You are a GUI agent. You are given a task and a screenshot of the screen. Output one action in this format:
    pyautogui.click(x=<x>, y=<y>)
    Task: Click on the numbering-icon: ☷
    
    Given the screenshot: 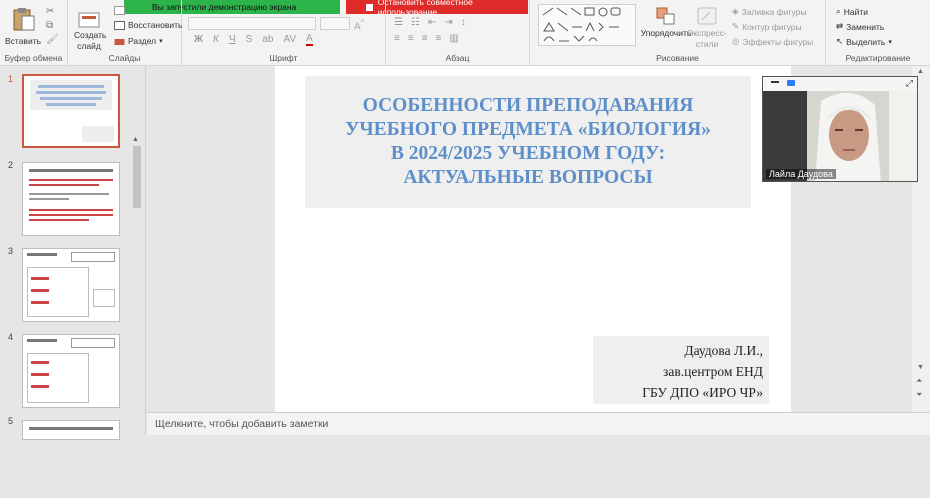 What is the action you would take?
    pyautogui.click(x=415, y=22)
    